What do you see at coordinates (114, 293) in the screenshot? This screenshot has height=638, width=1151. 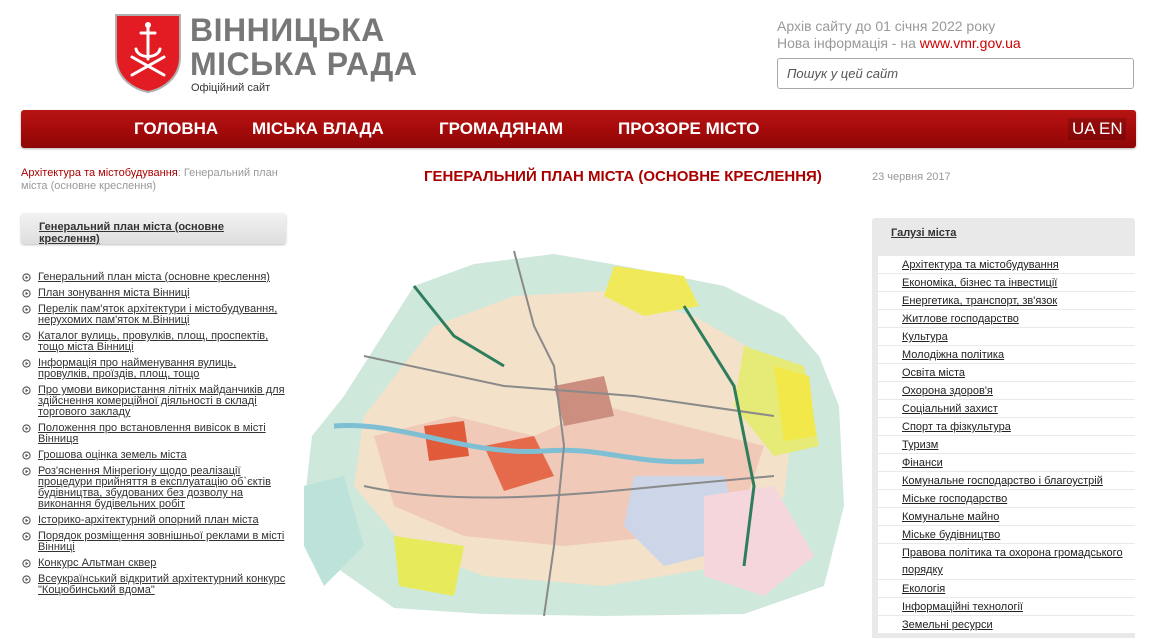 I see `left-link-zoning-plan: План зонування міста Вінниці` at bounding box center [114, 293].